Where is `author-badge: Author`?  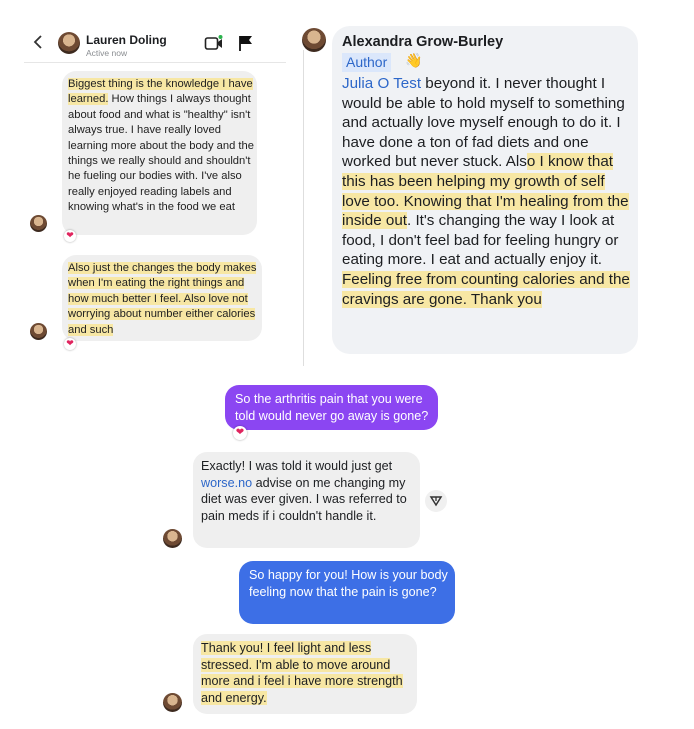 author-badge: Author is located at coordinates (367, 62).